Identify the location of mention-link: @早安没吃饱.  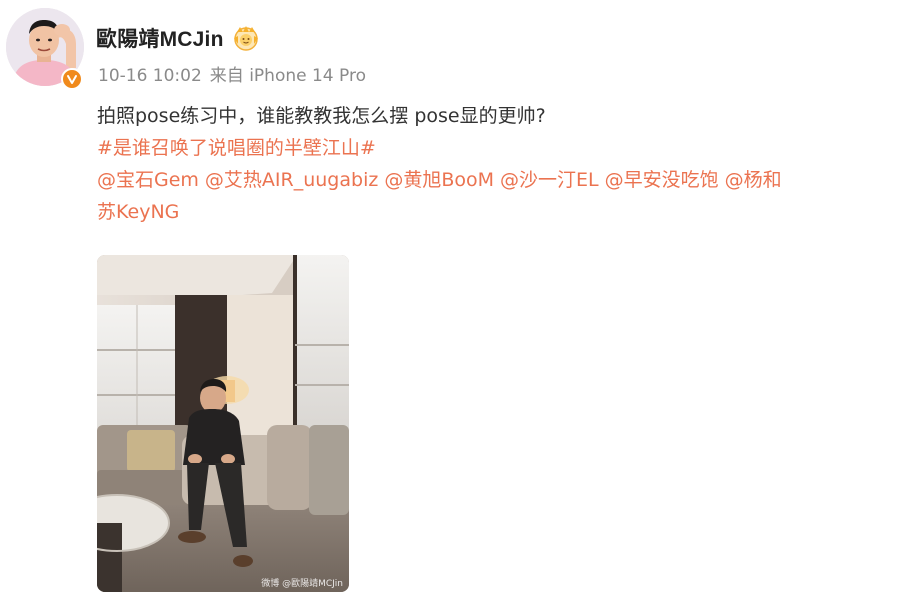
(662, 180).